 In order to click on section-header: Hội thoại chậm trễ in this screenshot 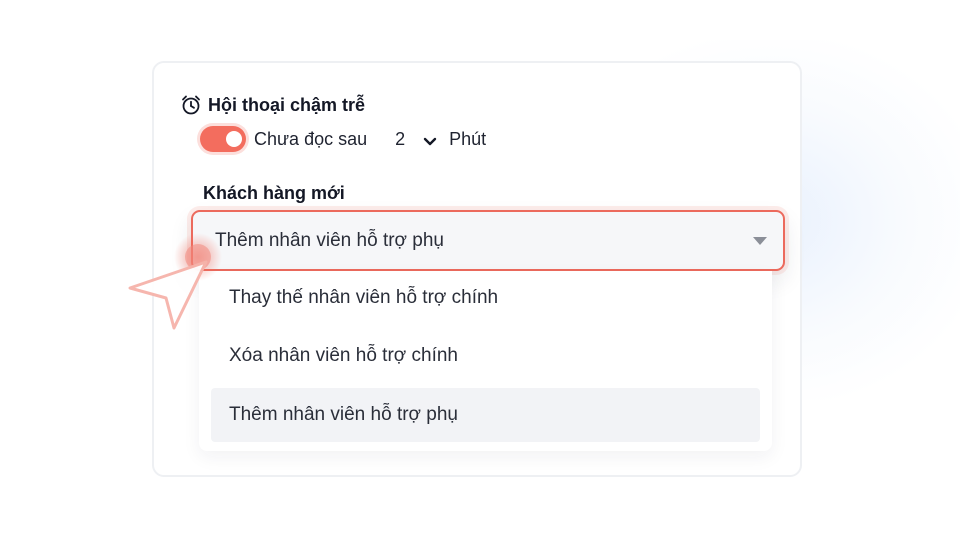, I will do `click(272, 105)`.